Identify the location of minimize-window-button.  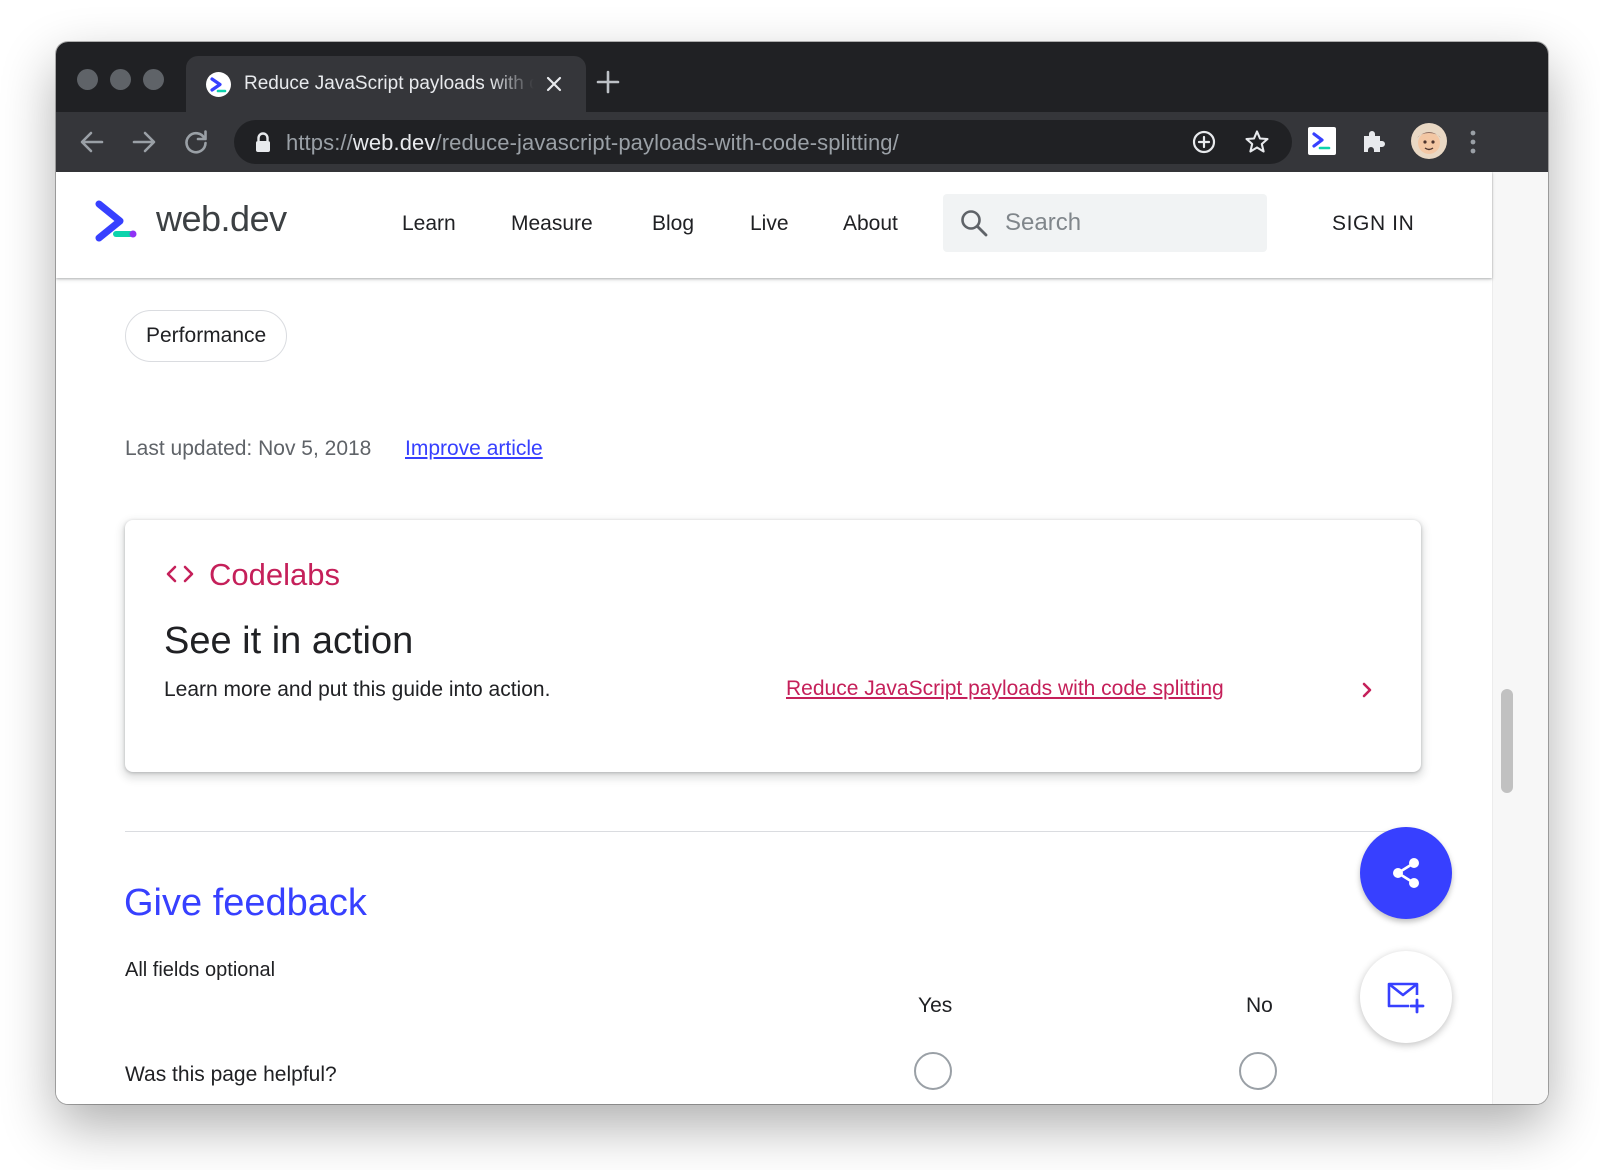
(120, 79).